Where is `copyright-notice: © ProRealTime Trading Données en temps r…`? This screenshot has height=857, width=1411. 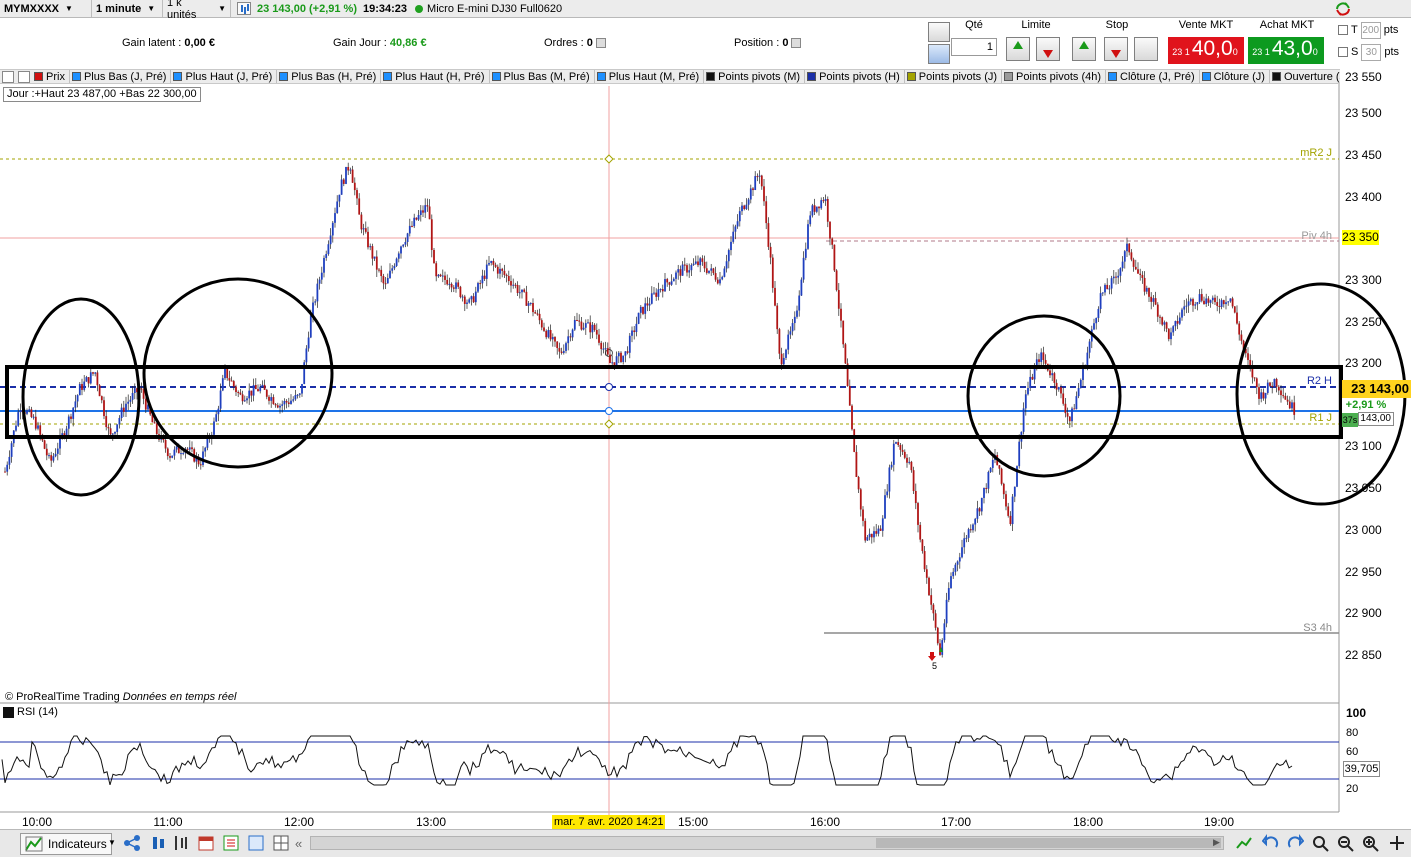
copyright-notice: © ProRealTime Trading Données en temps r… is located at coordinates (121, 697).